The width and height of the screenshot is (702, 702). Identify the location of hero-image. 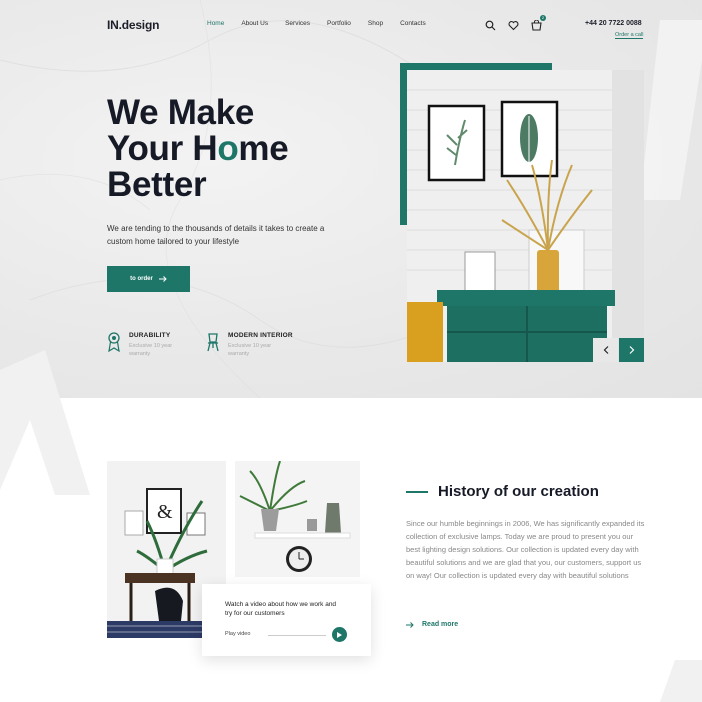
(525, 216).